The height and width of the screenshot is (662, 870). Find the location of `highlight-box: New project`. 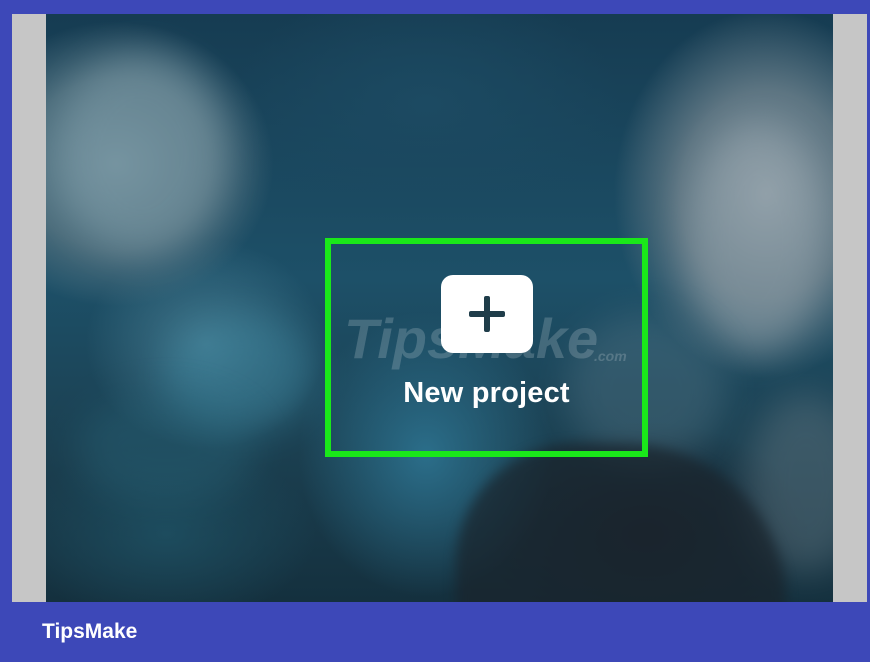

highlight-box: New project is located at coordinates (486, 347).